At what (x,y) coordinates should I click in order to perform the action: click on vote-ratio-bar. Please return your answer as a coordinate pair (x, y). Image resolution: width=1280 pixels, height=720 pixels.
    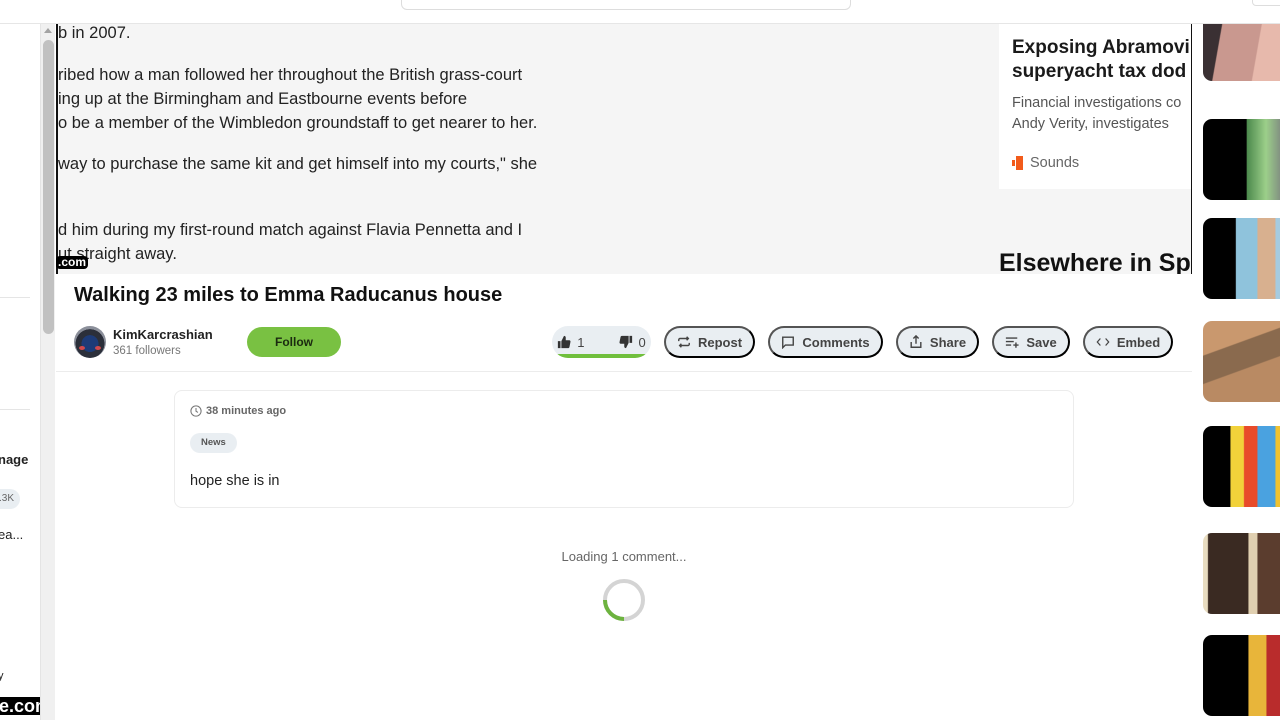
    Looking at the image, I should click on (601, 356).